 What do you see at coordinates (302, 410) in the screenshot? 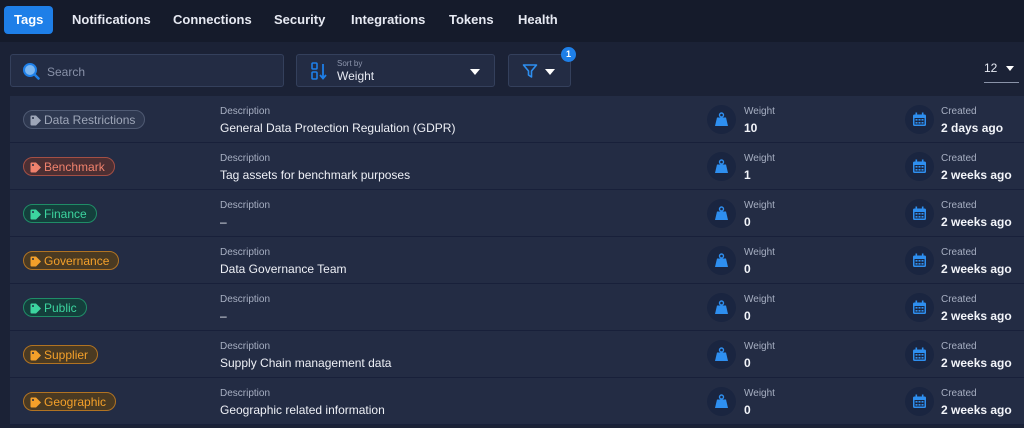
I see `description-value: Geographic related information` at bounding box center [302, 410].